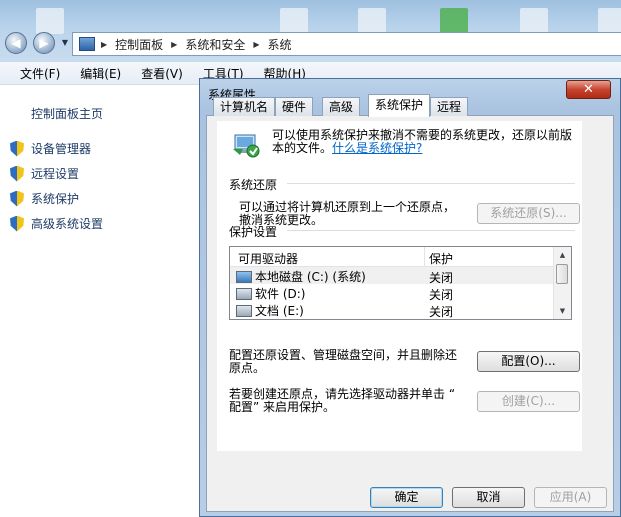 This screenshot has width=621, height=517. Describe the element at coordinates (268, 258) in the screenshot. I see `column-header-drive: 可用驱动器` at that location.